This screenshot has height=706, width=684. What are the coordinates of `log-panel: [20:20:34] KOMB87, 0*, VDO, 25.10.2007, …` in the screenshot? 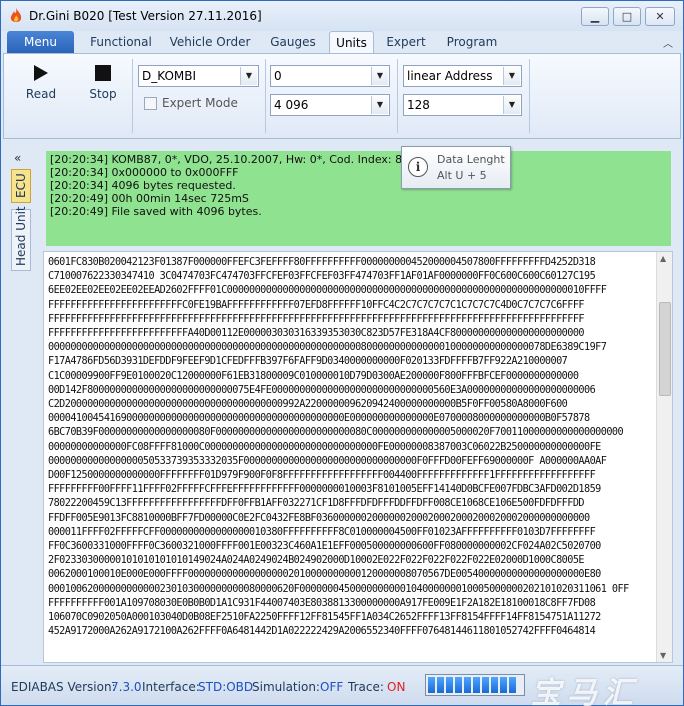 It's located at (358, 198).